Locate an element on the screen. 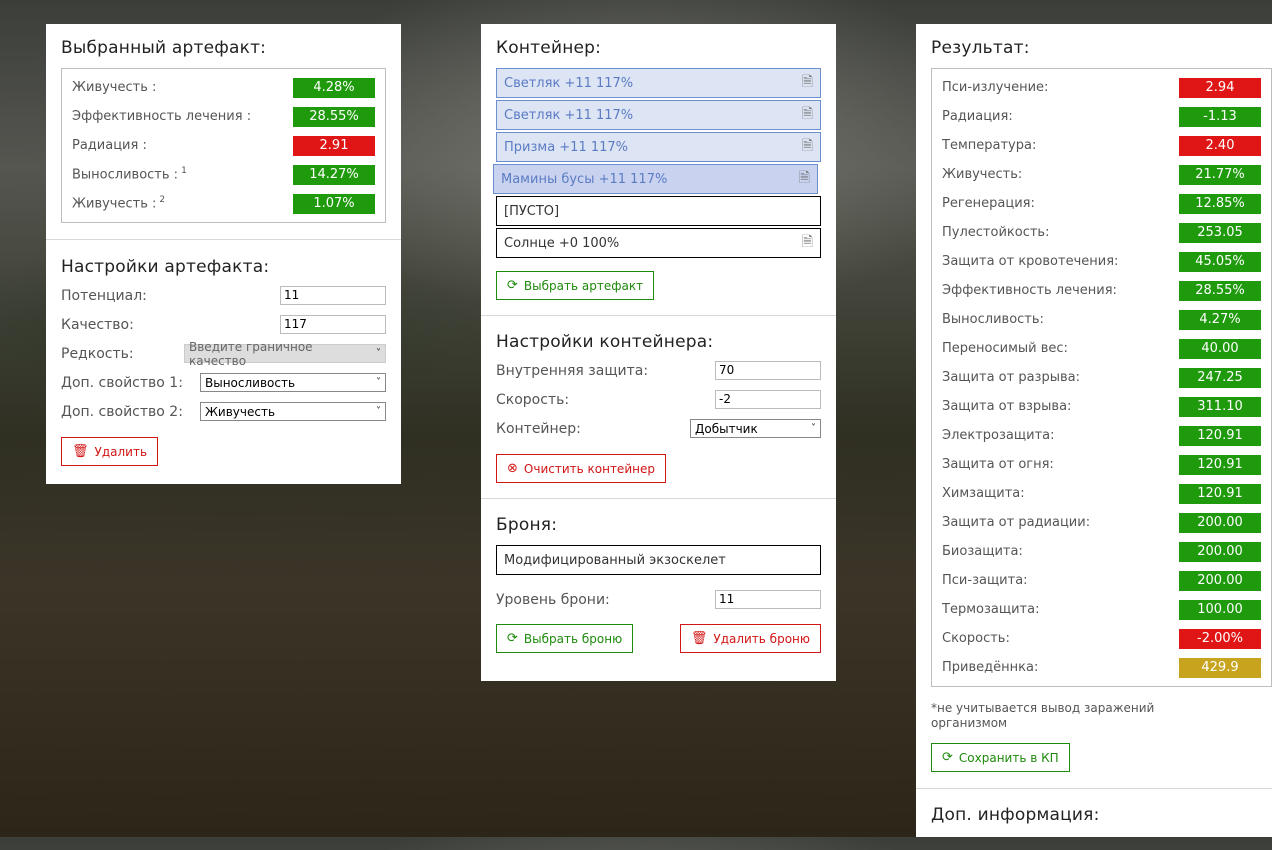 The height and width of the screenshot is (850, 1272). stat-label: Эффективность лечения : is located at coordinates (162, 116).